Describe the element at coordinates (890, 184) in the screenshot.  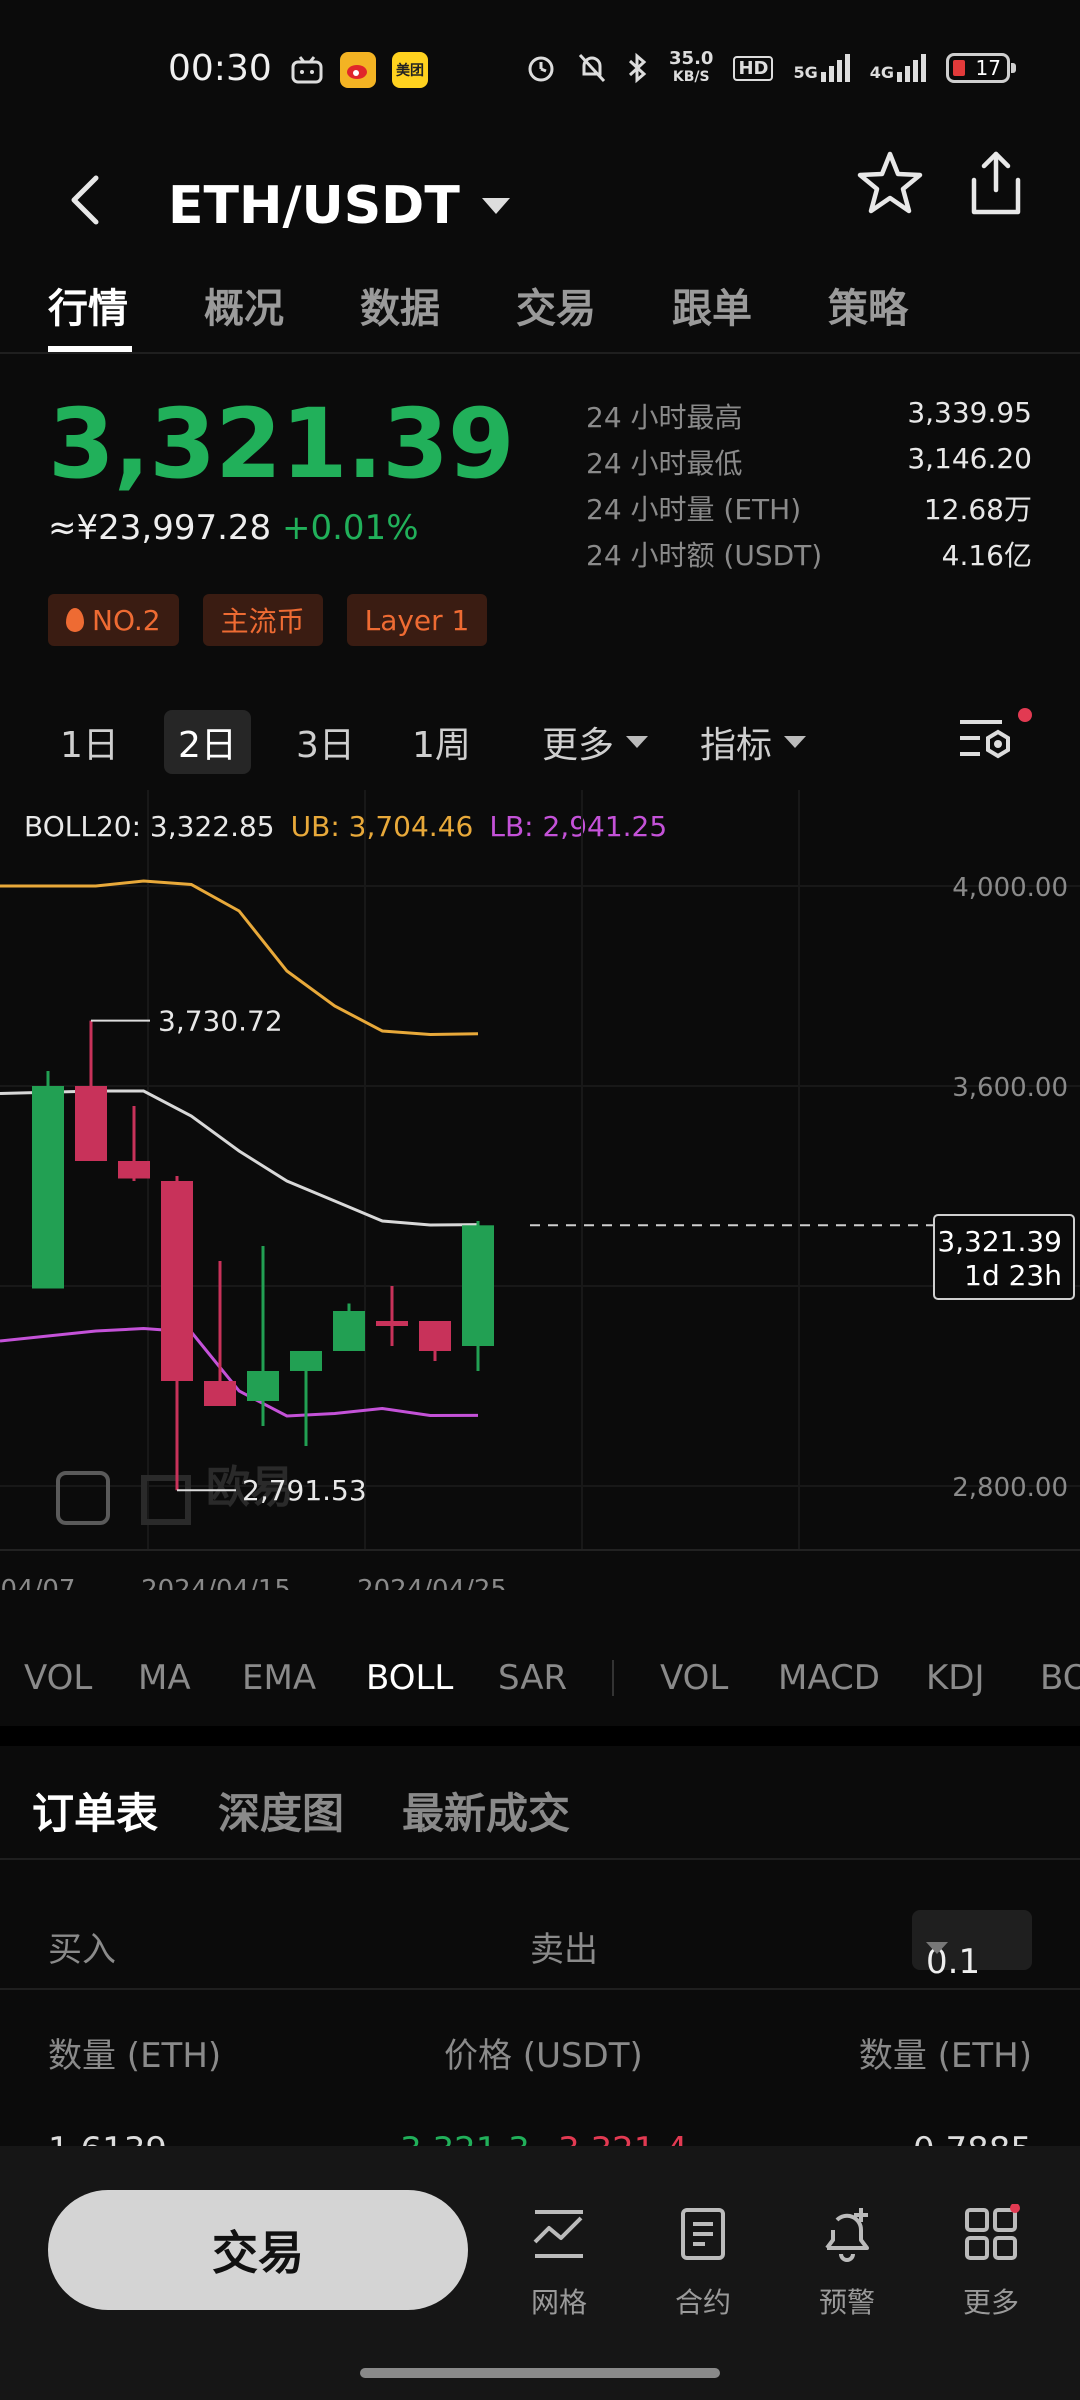
I see `star-icon` at that location.